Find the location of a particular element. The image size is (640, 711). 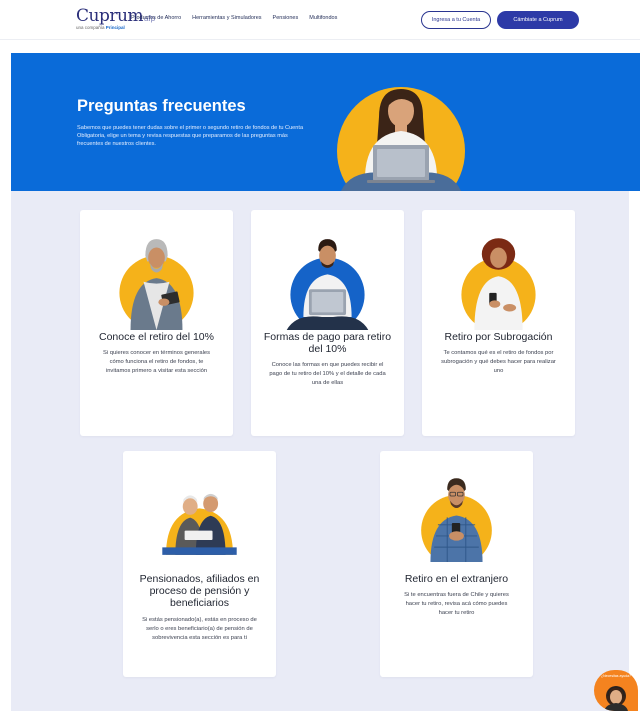

help-chat-button: ¿Necesitas ayuda? is located at coordinates (616, 690).